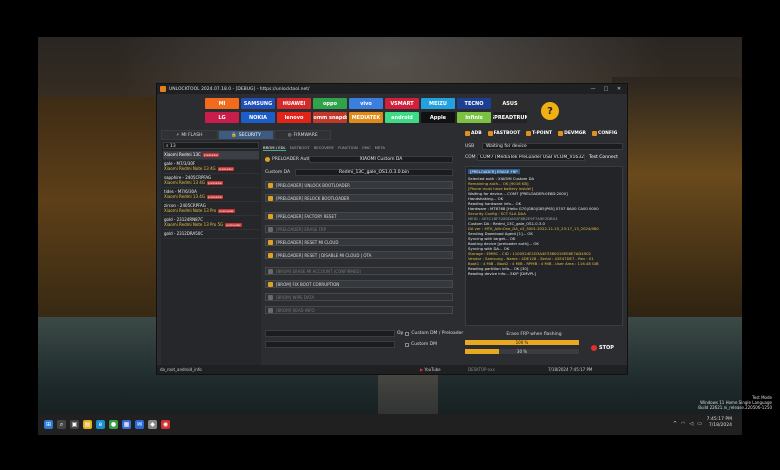  I want to click on windows-start-icon: ⊞, so click(48, 424).